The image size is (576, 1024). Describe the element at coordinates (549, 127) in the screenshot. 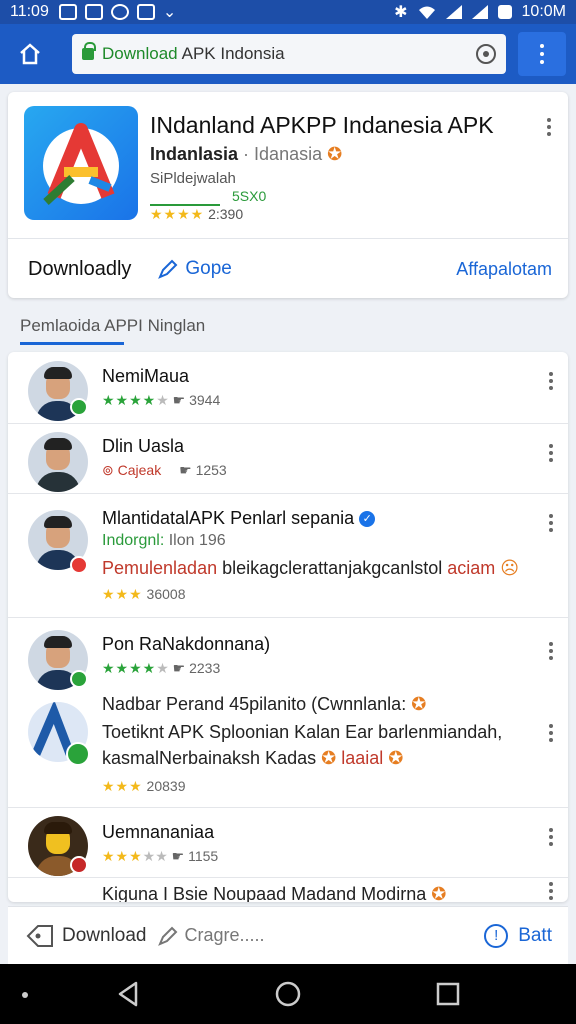

I see `app-more-icon` at that location.